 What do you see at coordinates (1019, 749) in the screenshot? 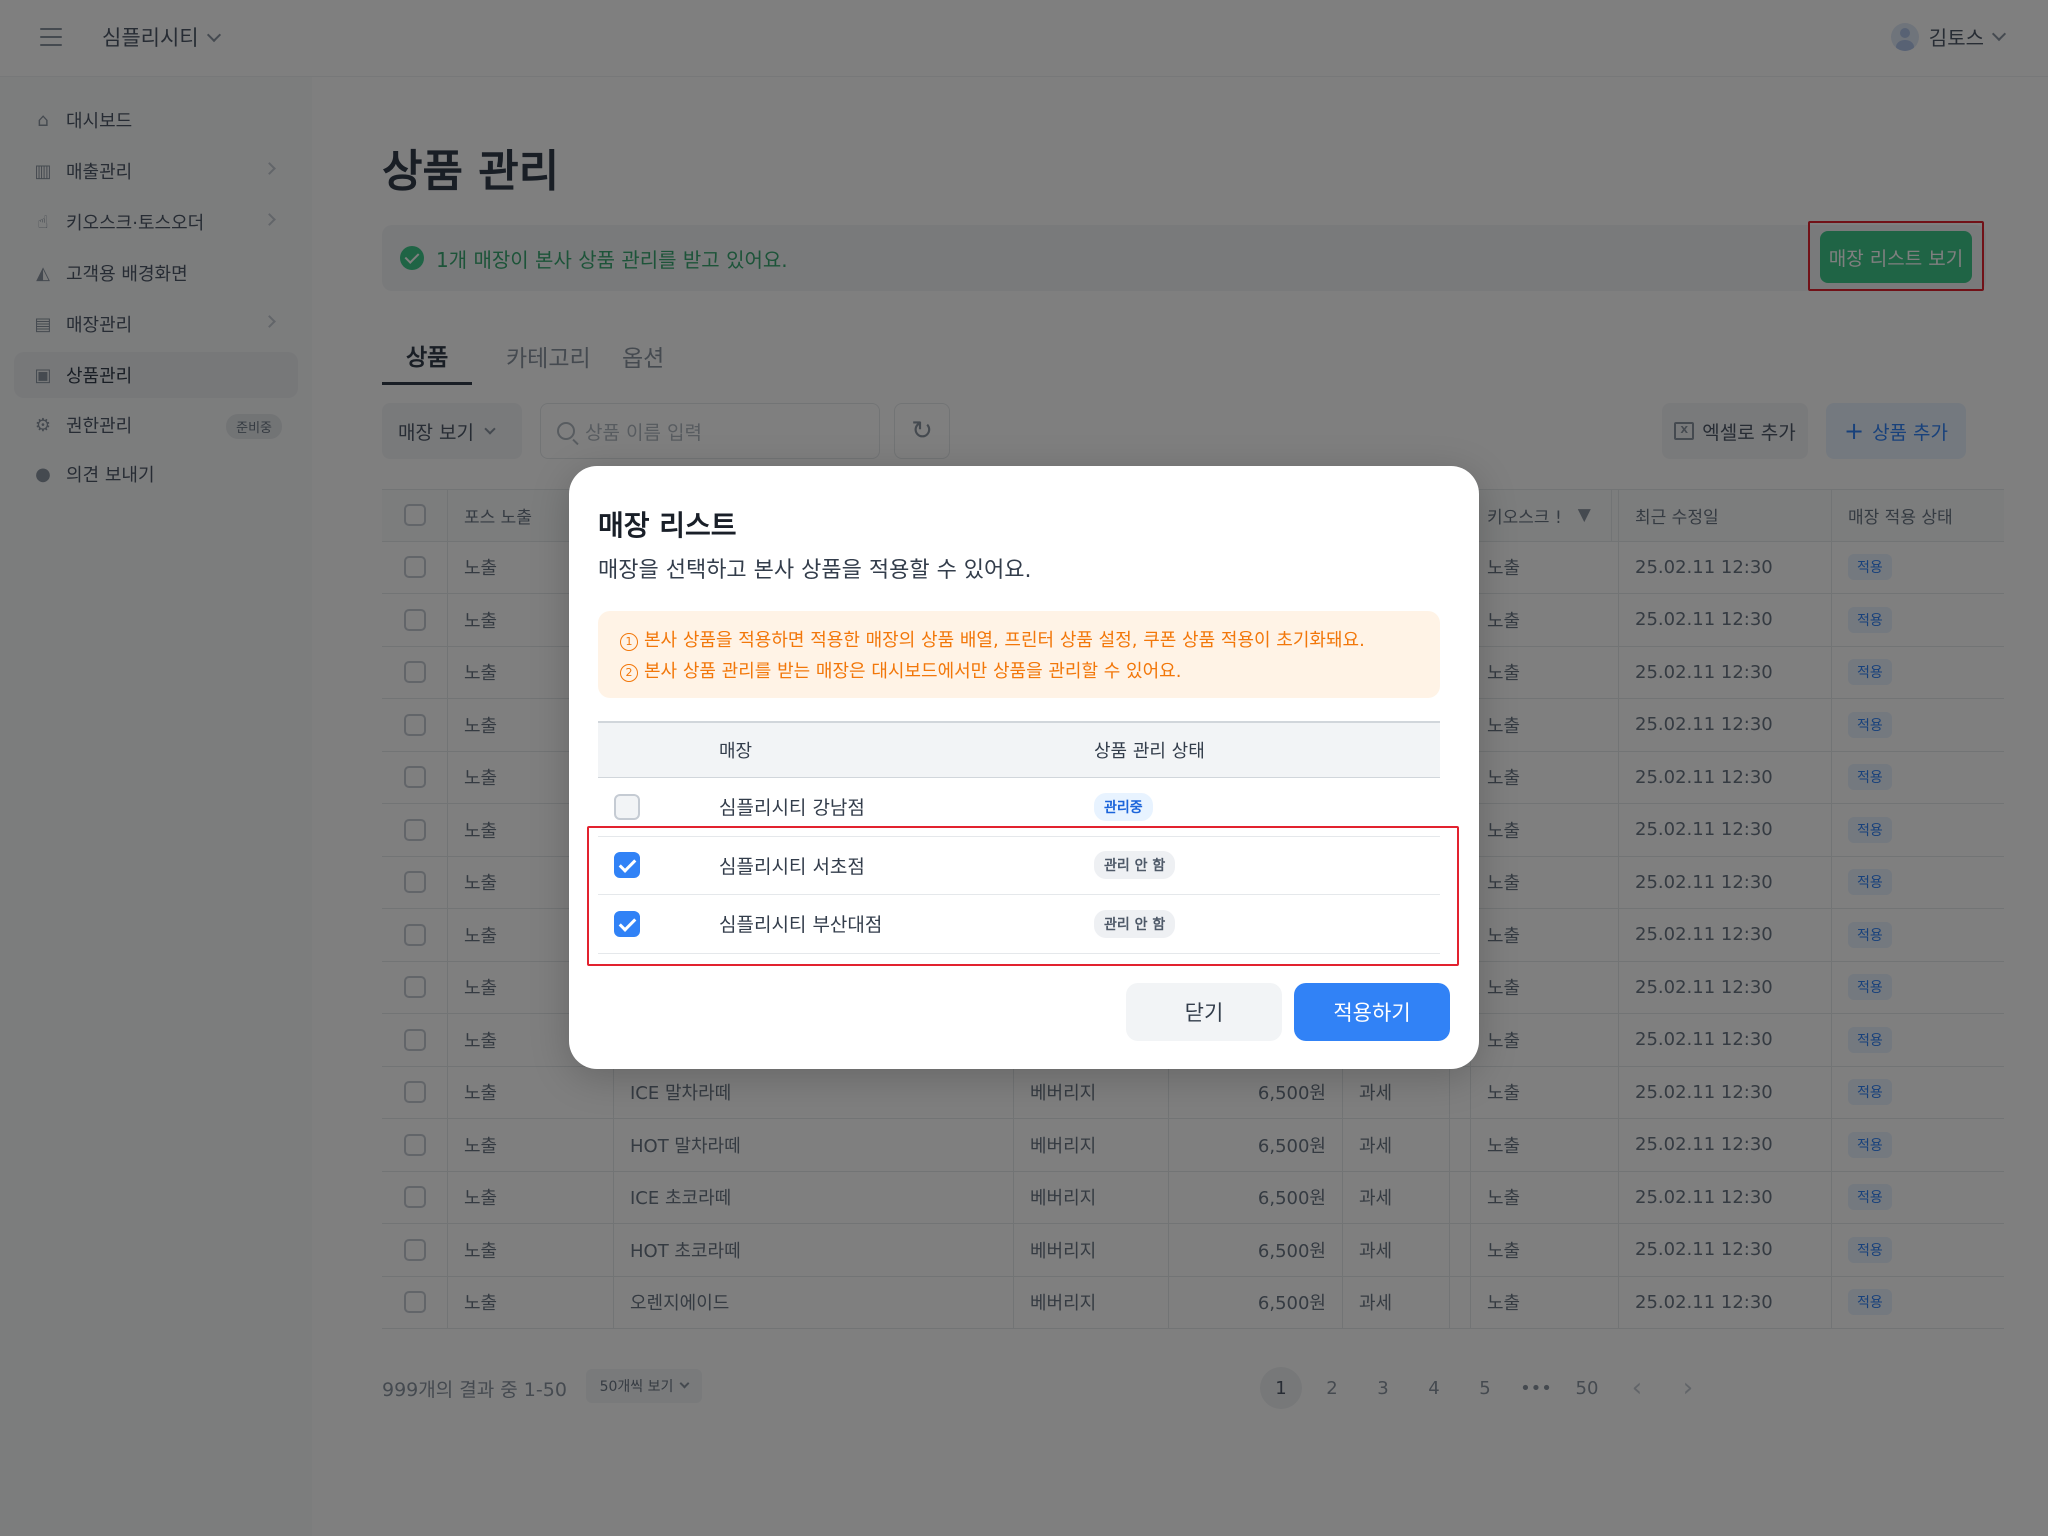
I see `store-table-header: 매장 상품 관리 상태` at bounding box center [1019, 749].